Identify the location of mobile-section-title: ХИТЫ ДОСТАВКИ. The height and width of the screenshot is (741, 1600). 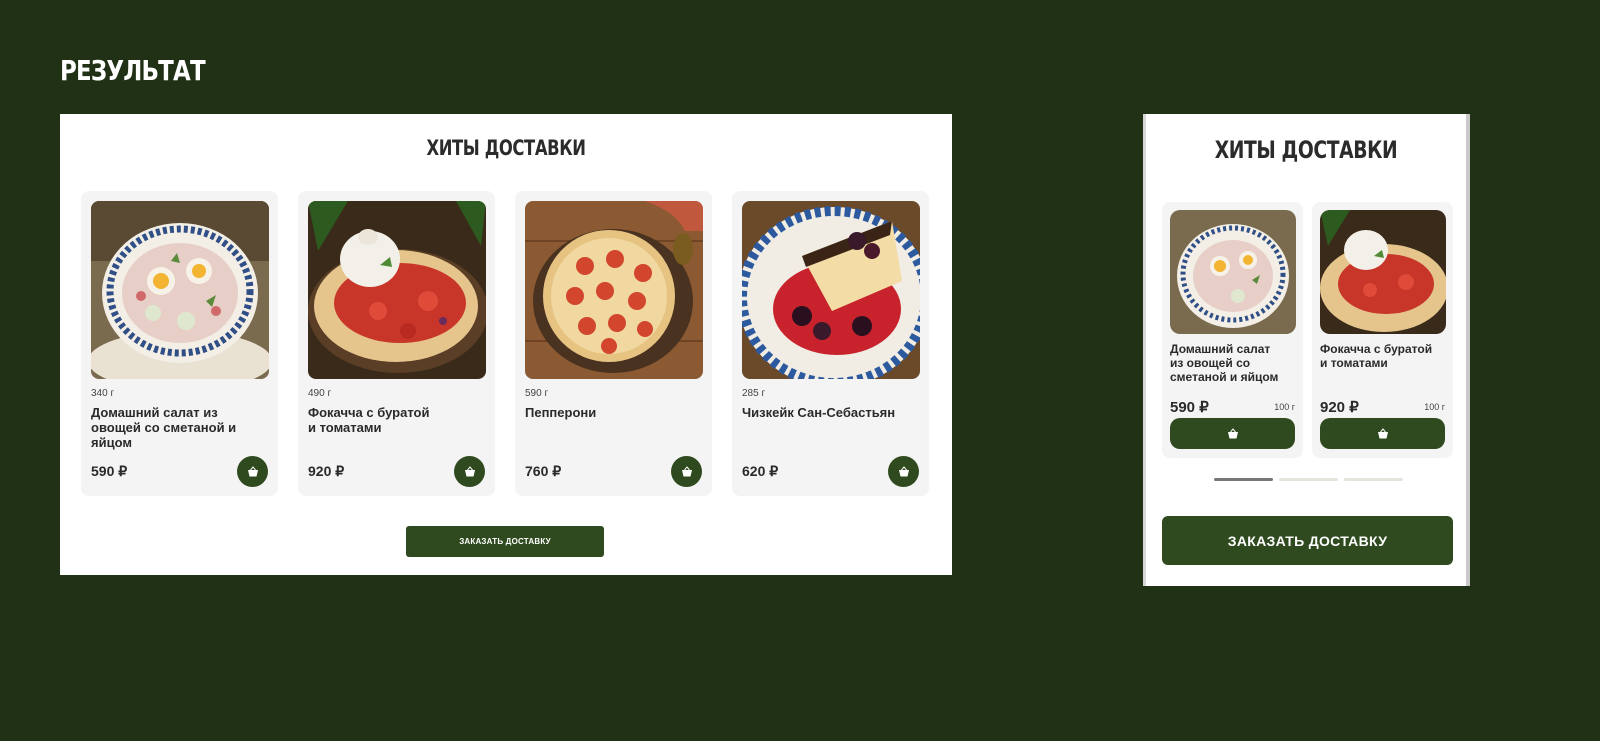
(1306, 150).